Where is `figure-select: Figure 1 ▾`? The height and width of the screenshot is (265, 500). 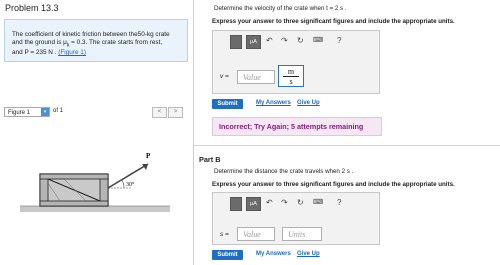 figure-select: Figure 1 ▾ is located at coordinates (27, 112).